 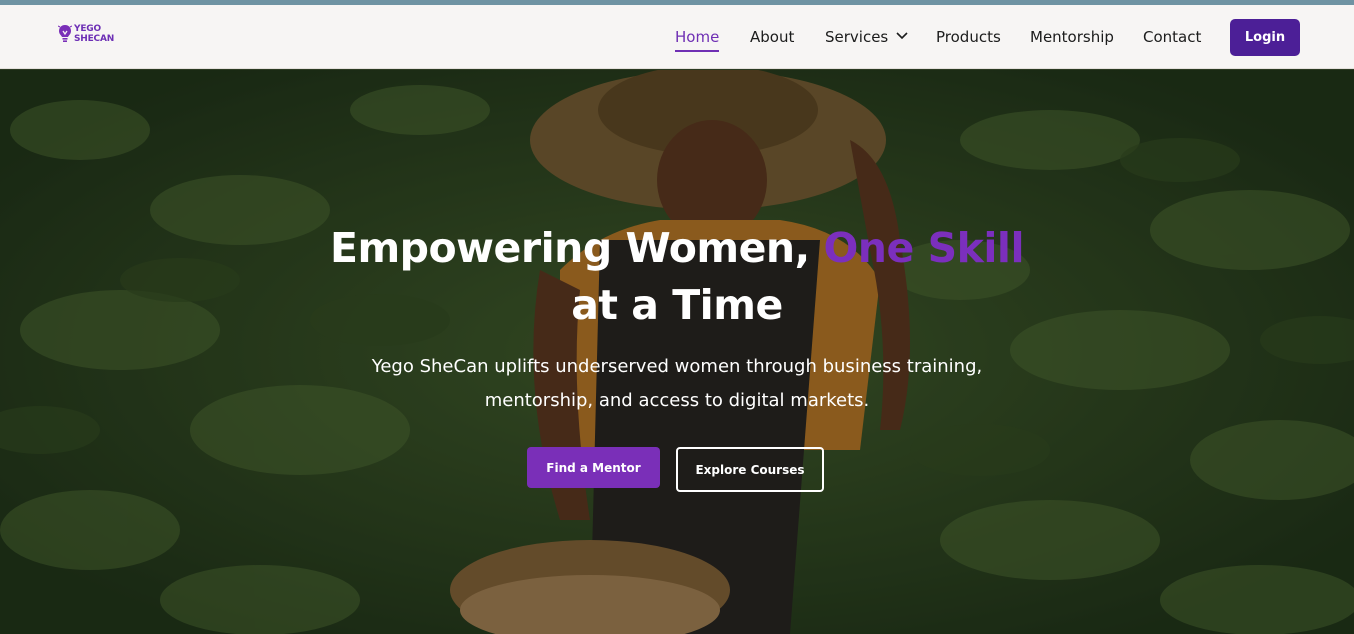 What do you see at coordinates (697, 40) in the screenshot?
I see `nav-home: Home` at bounding box center [697, 40].